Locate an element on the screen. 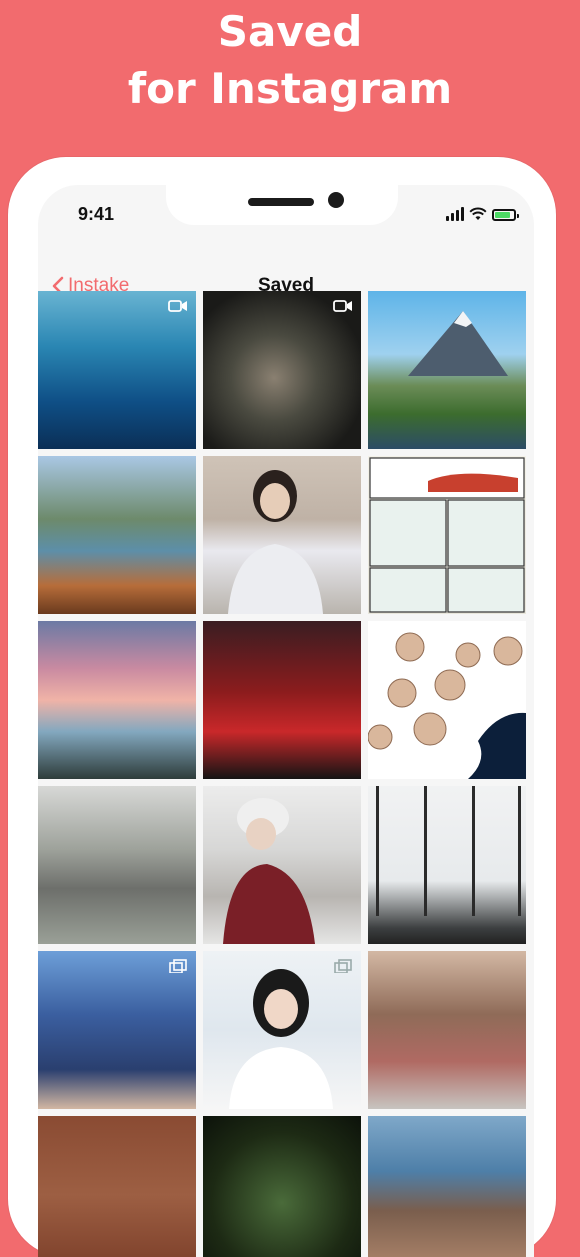  tile-comic-strip is located at coordinates (447, 535).